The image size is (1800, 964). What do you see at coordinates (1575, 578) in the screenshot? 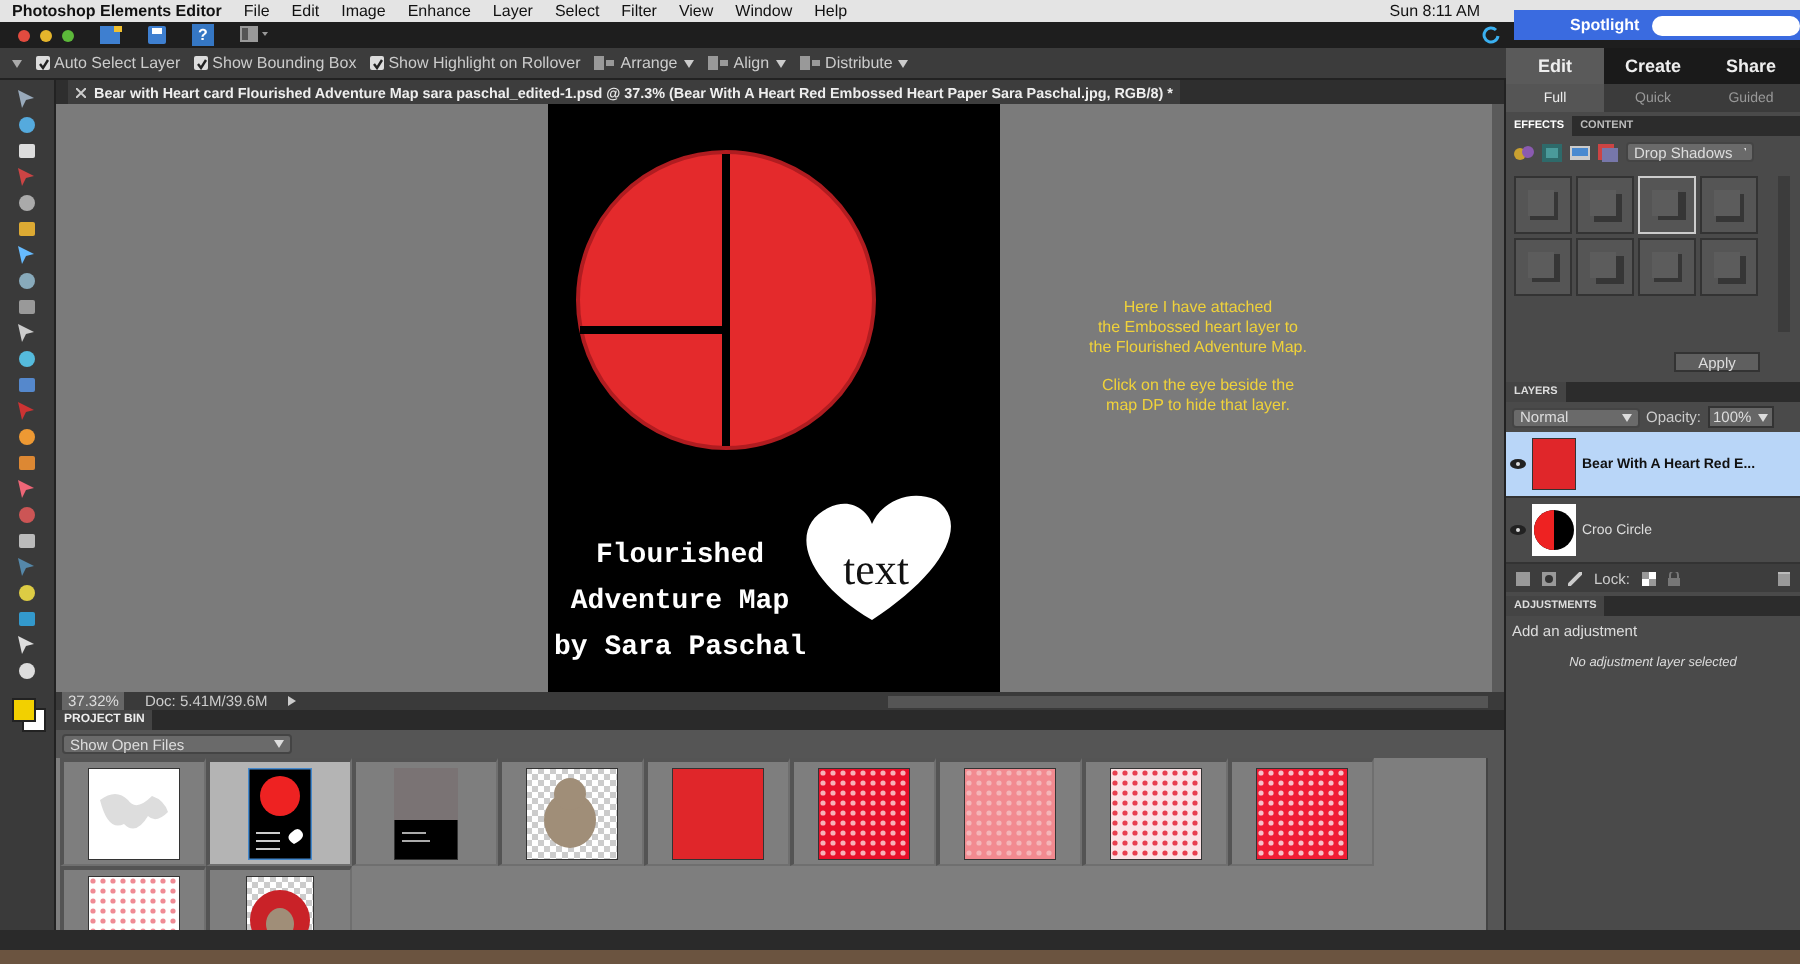
I see `brush-icon` at bounding box center [1575, 578].